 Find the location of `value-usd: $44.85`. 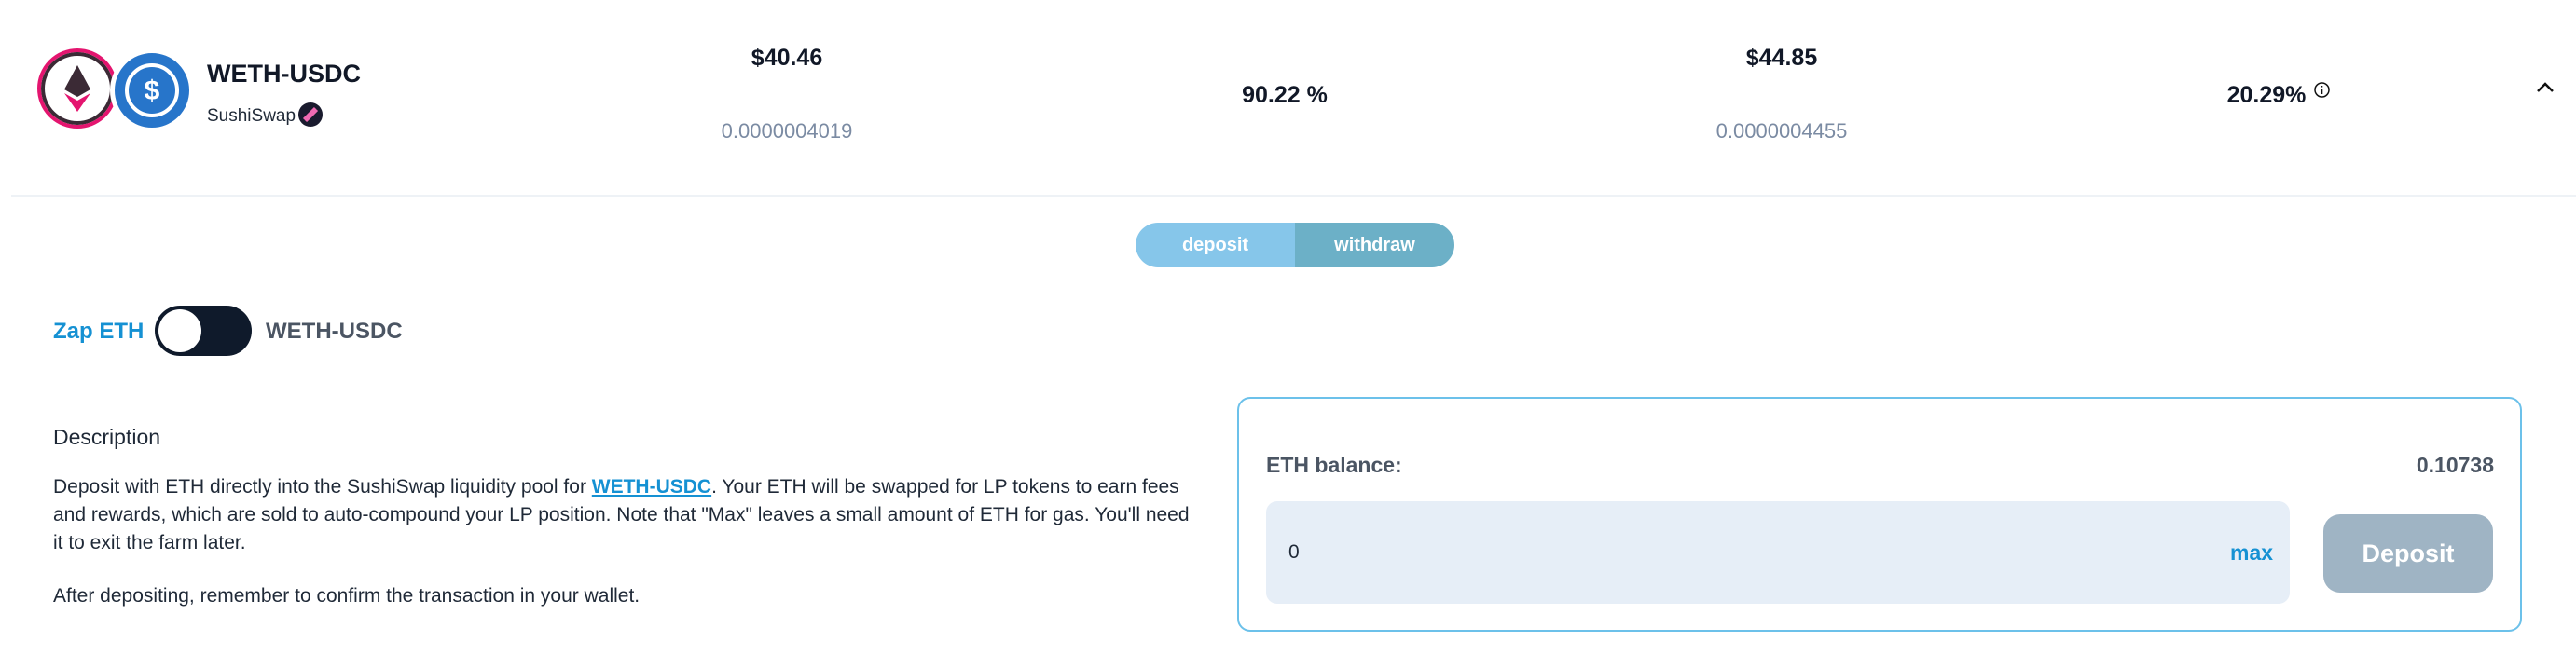

value-usd: $44.85 is located at coordinates (1781, 58).